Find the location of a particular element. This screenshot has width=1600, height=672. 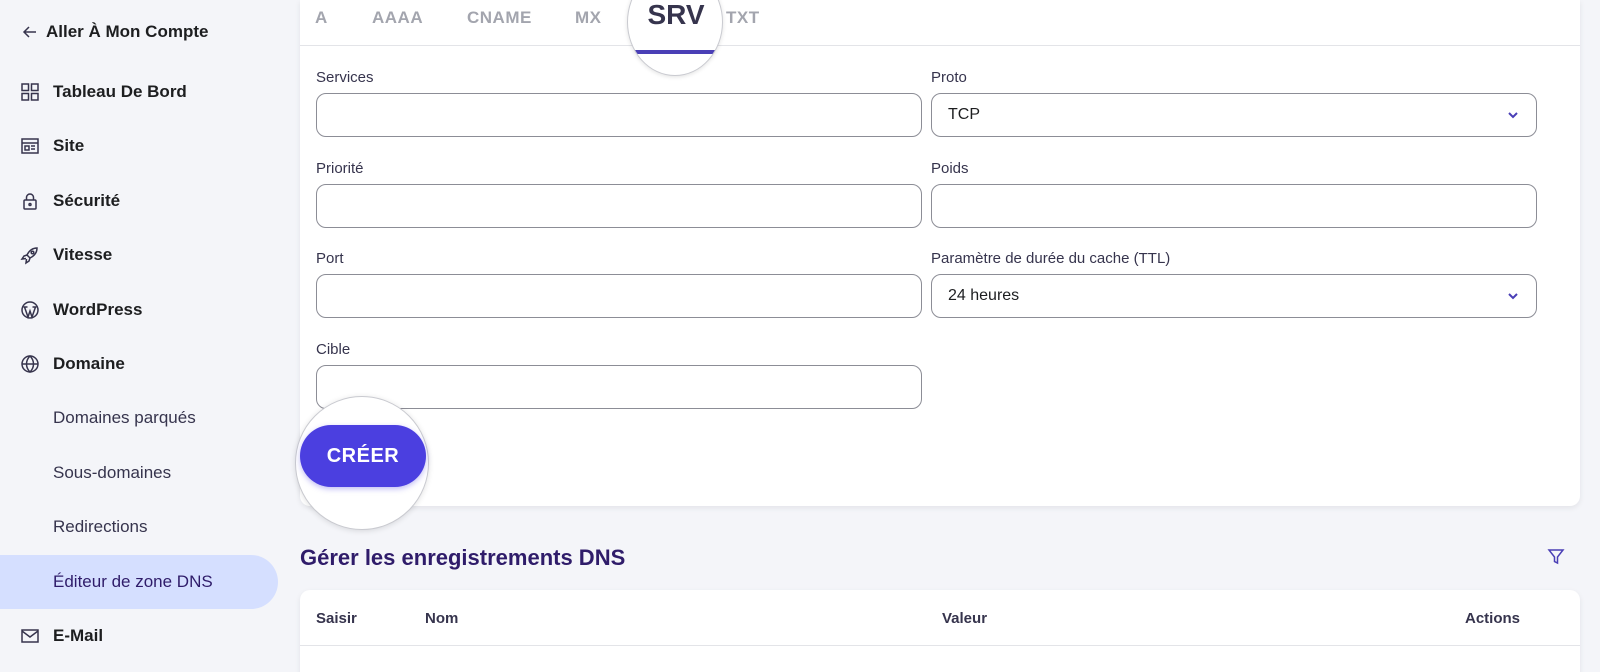

column-header-actions: Actions is located at coordinates (1493, 618).